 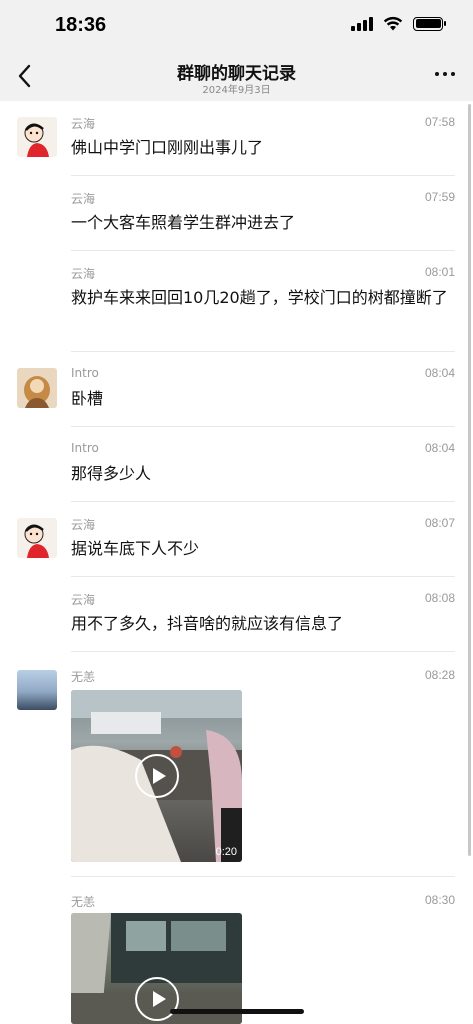 What do you see at coordinates (167, 147) in the screenshot?
I see `message-text: 佛山中学门口刚刚出事儿了` at bounding box center [167, 147].